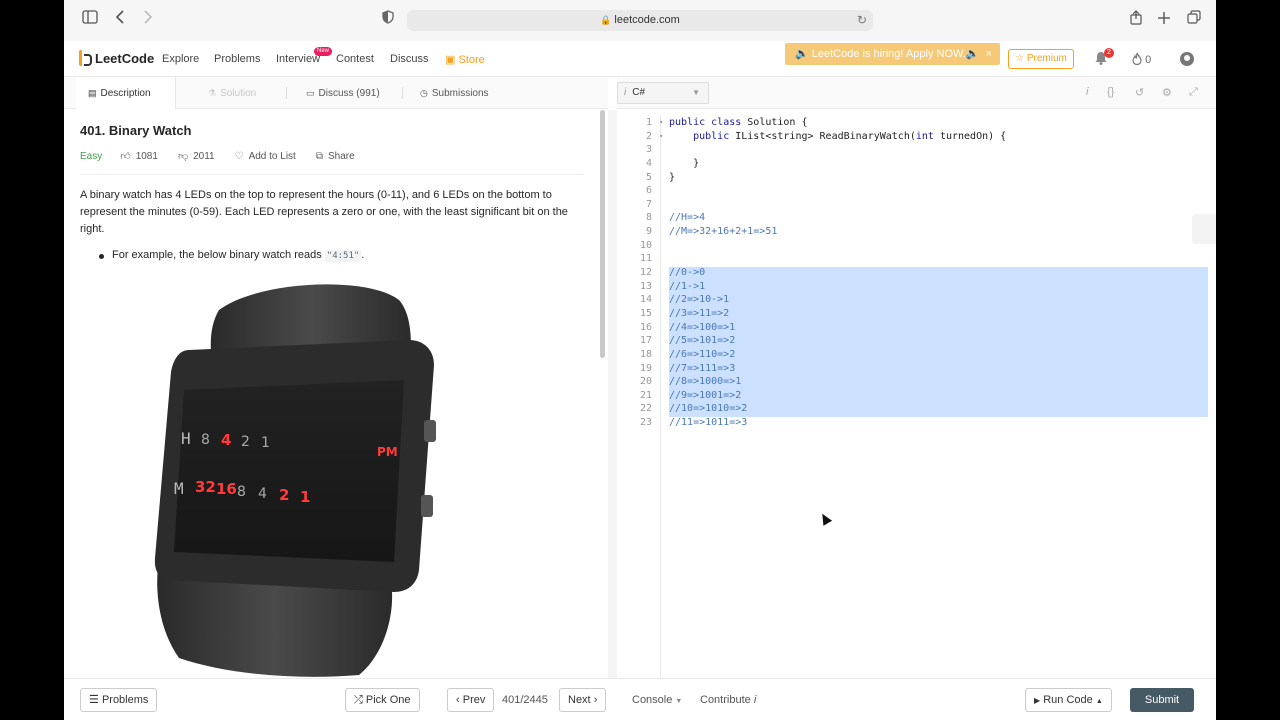 The width and height of the screenshot is (1280, 720). I want to click on share-label: Share, so click(341, 156).